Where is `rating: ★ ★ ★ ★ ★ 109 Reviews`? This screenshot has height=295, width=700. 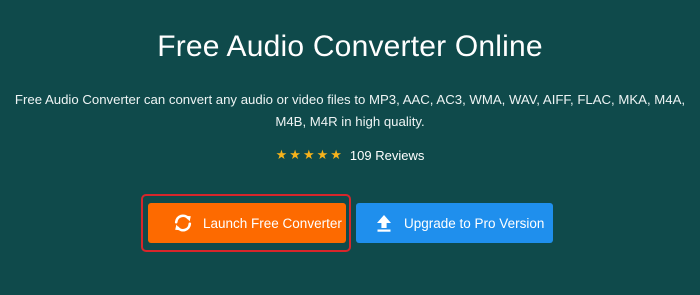
rating: ★ ★ ★ ★ ★ 109 Reviews is located at coordinates (350, 155).